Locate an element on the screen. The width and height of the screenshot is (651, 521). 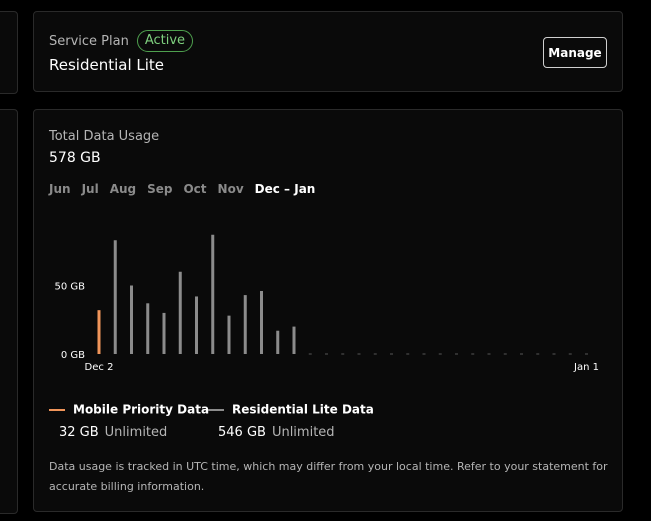
x-tick-label-1: Jan 1 is located at coordinates (586, 367).